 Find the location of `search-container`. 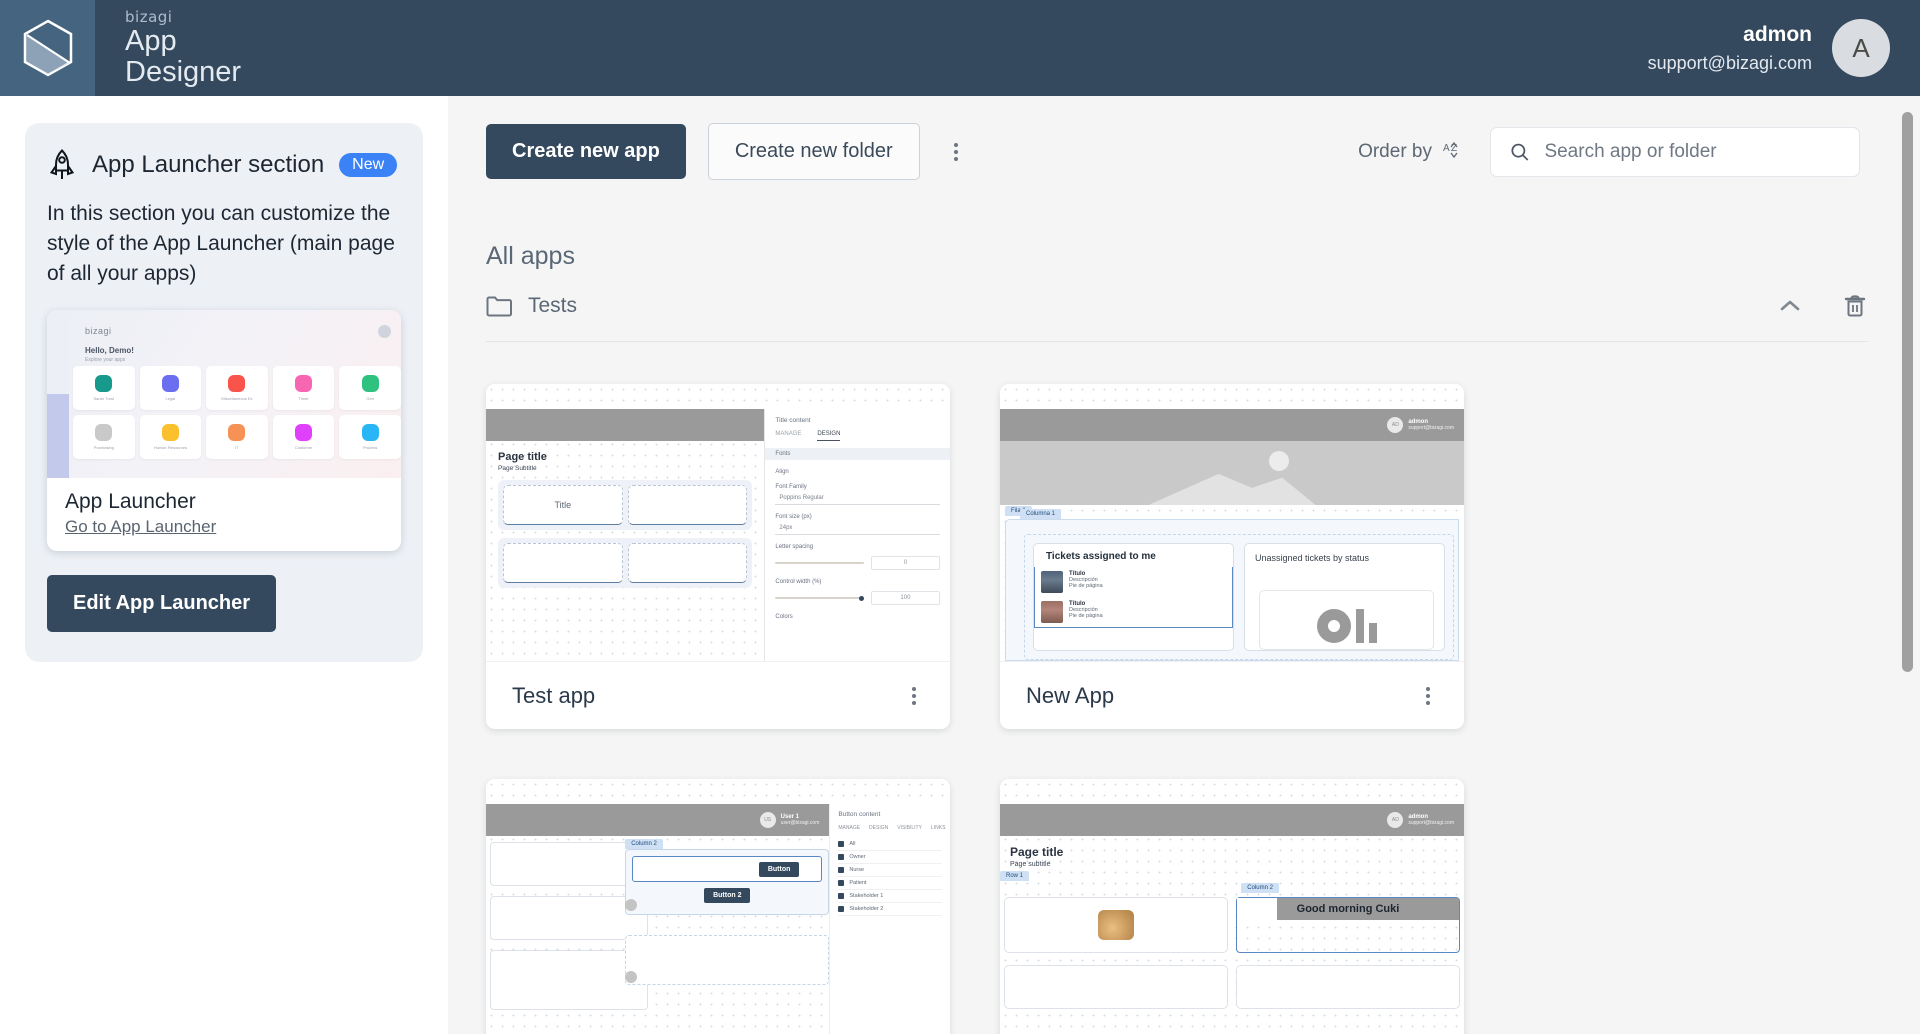

search-container is located at coordinates (1675, 151).